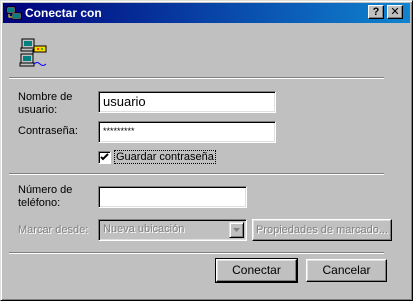  I want to click on dialup-connection-icon, so click(14, 13).